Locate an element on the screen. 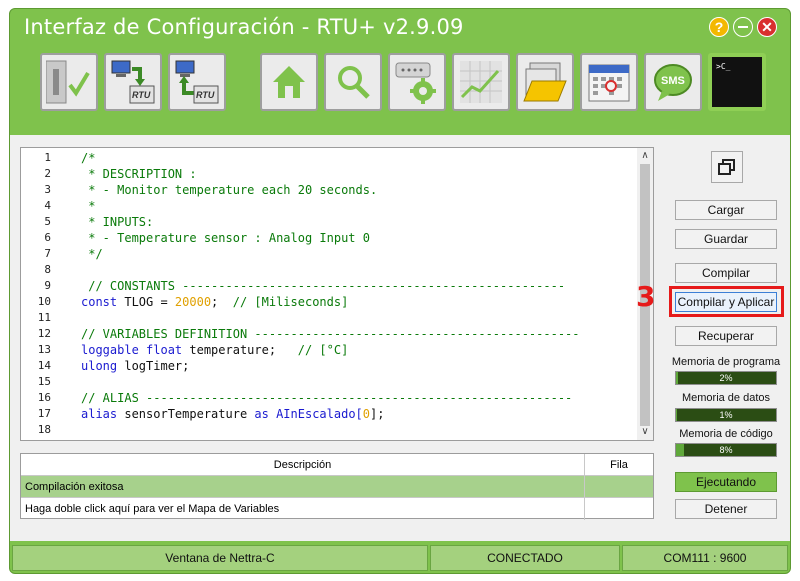  search-icon is located at coordinates (354, 82).